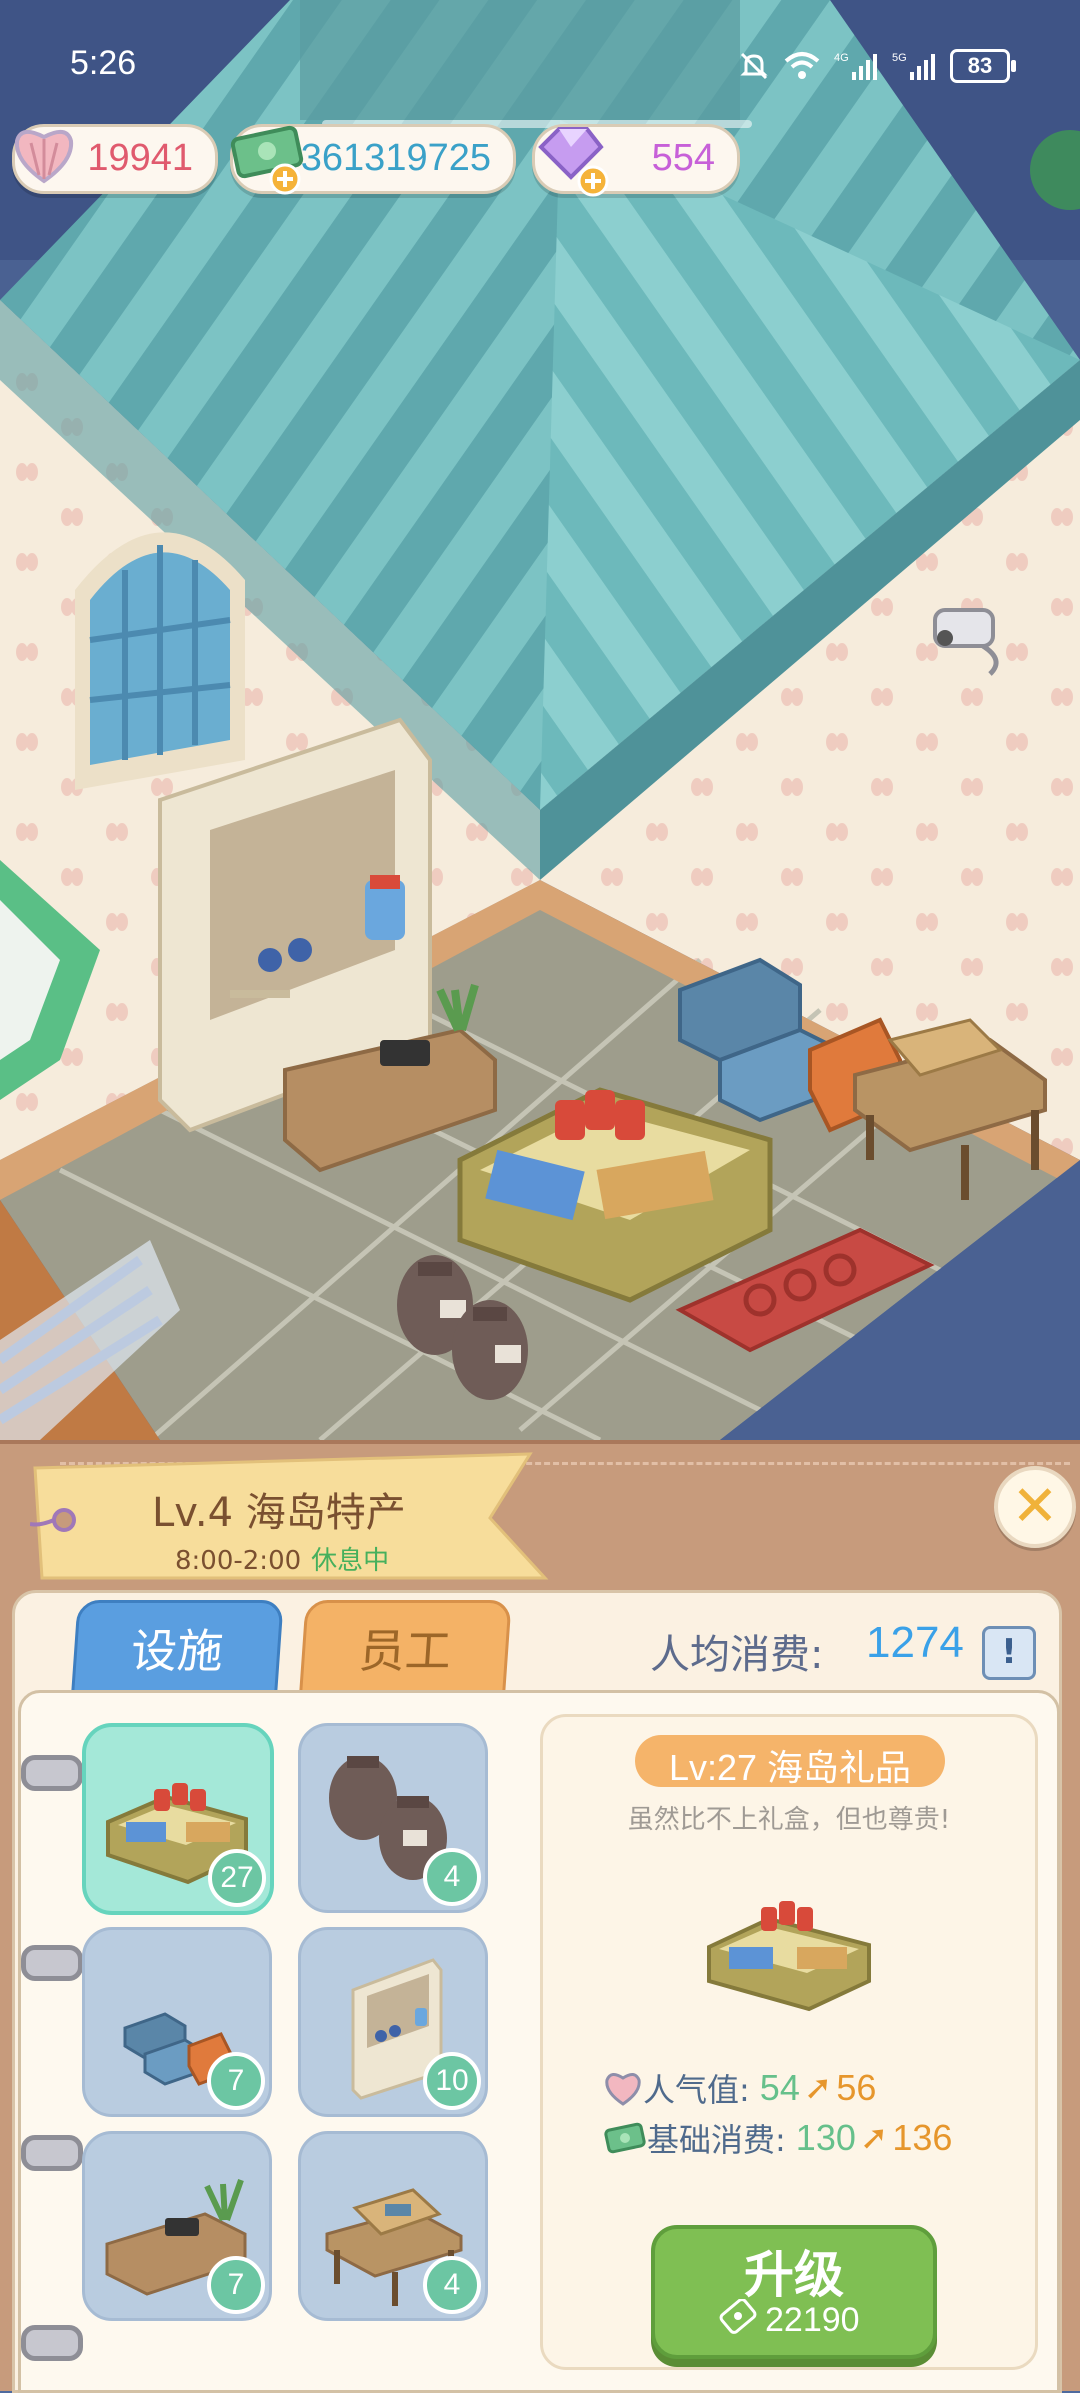  What do you see at coordinates (716, 2140) in the screenshot?
I see `stat-base-spend-label: 基础消费:` at bounding box center [716, 2140].